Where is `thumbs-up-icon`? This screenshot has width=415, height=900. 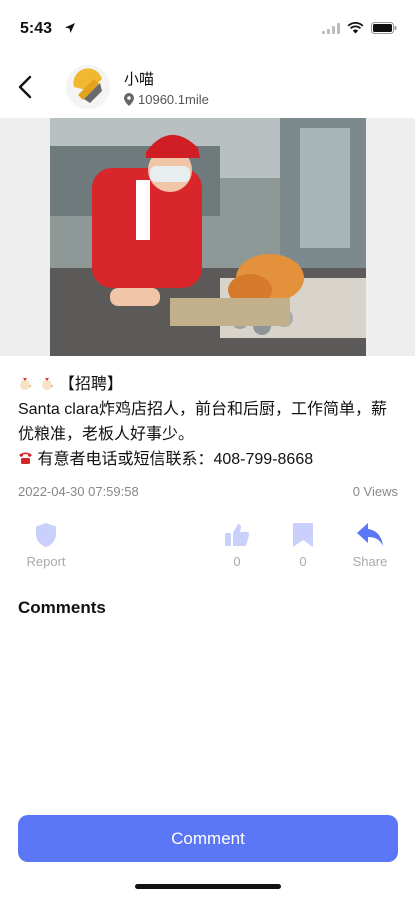 thumbs-up-icon is located at coordinates (237, 535).